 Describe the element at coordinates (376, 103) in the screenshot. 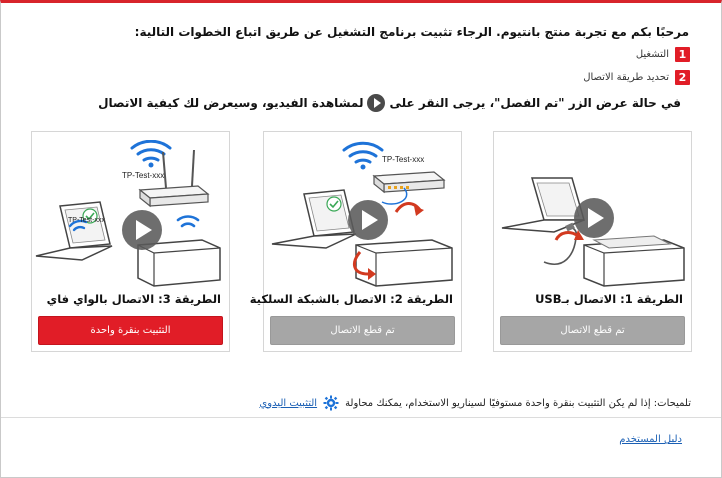

I see `play-icon` at that location.